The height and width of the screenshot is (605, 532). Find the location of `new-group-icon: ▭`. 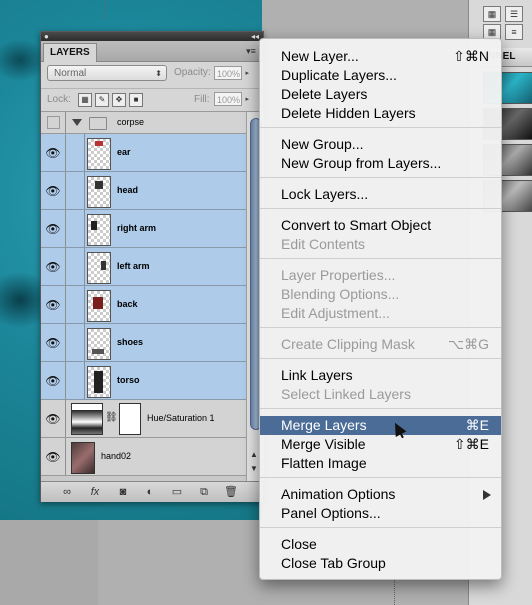

new-group-icon: ▭ is located at coordinates (177, 492).